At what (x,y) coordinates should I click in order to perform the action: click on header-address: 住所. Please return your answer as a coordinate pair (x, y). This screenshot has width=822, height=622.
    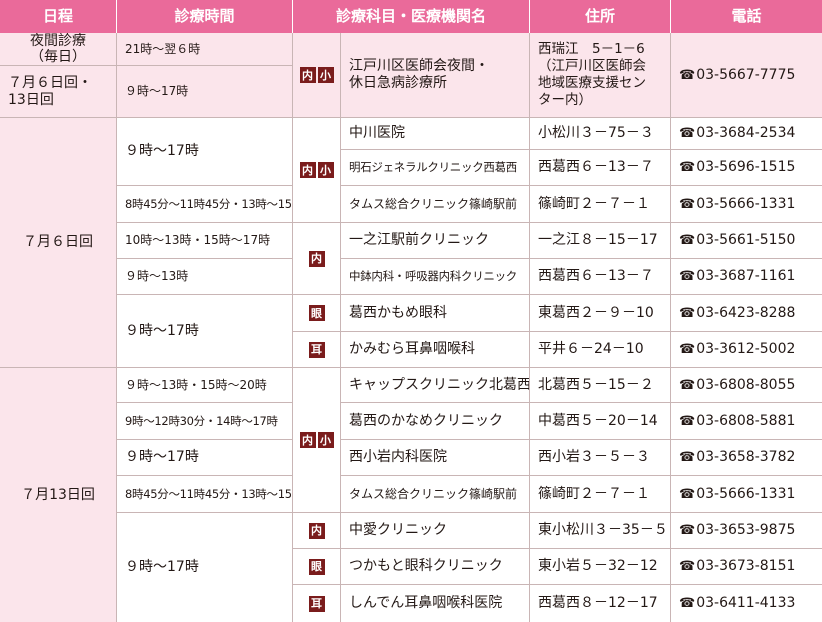
    Looking at the image, I should click on (600, 16).